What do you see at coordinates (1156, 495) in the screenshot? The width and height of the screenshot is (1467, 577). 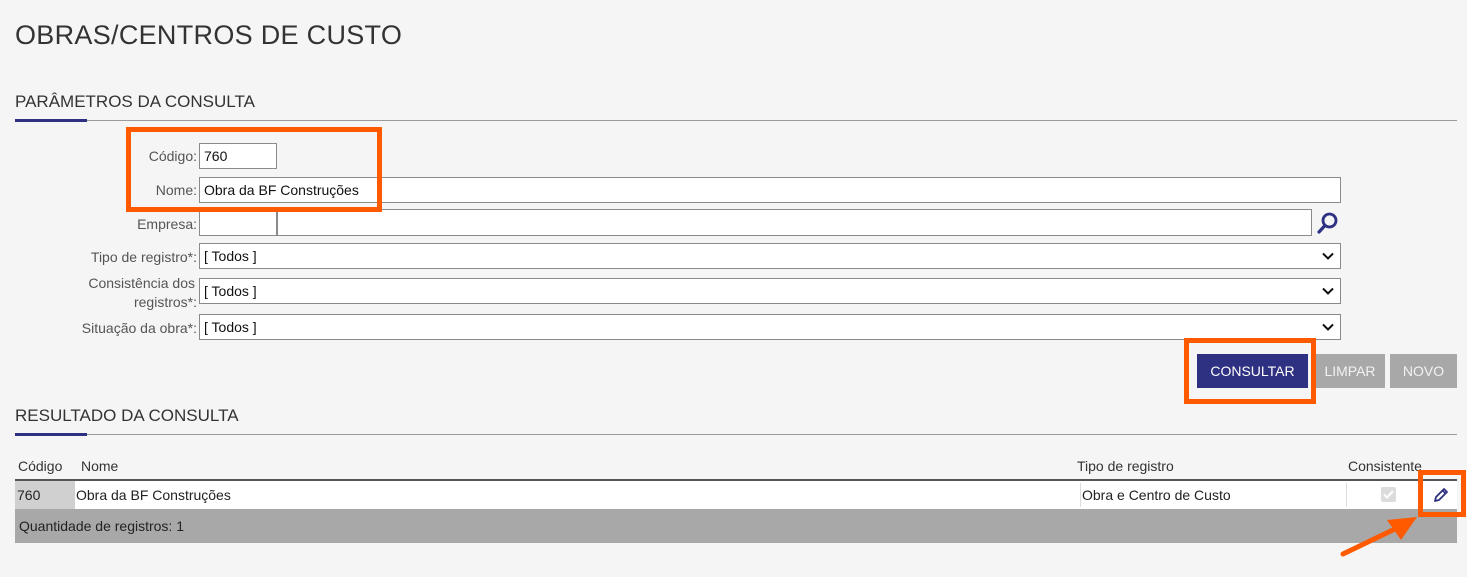 I see `row-tipo-cell: Obra e Centro de Custo` at bounding box center [1156, 495].